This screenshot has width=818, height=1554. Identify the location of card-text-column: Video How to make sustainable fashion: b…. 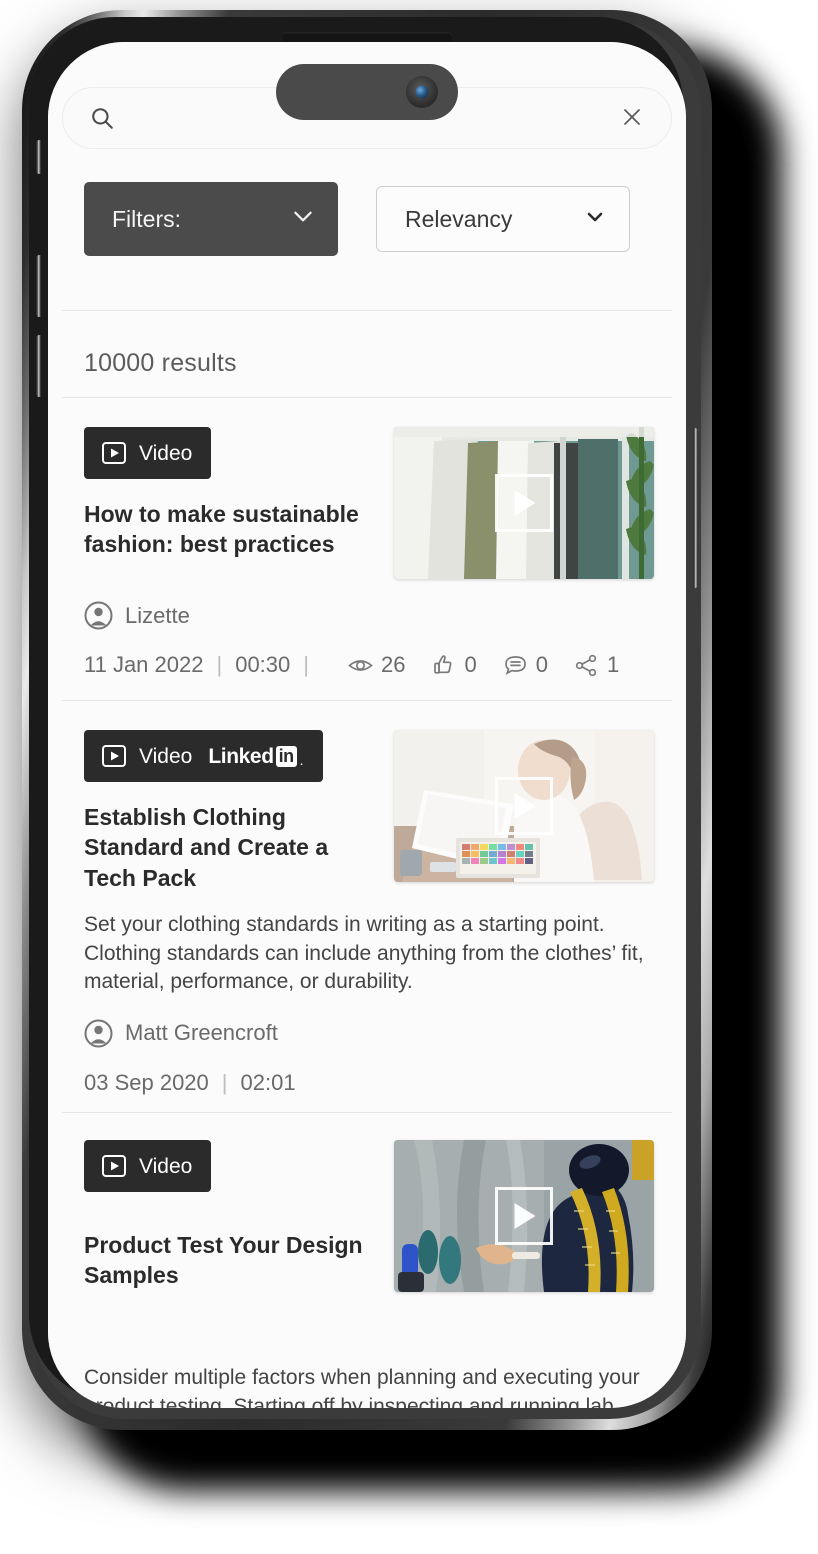
(232, 493).